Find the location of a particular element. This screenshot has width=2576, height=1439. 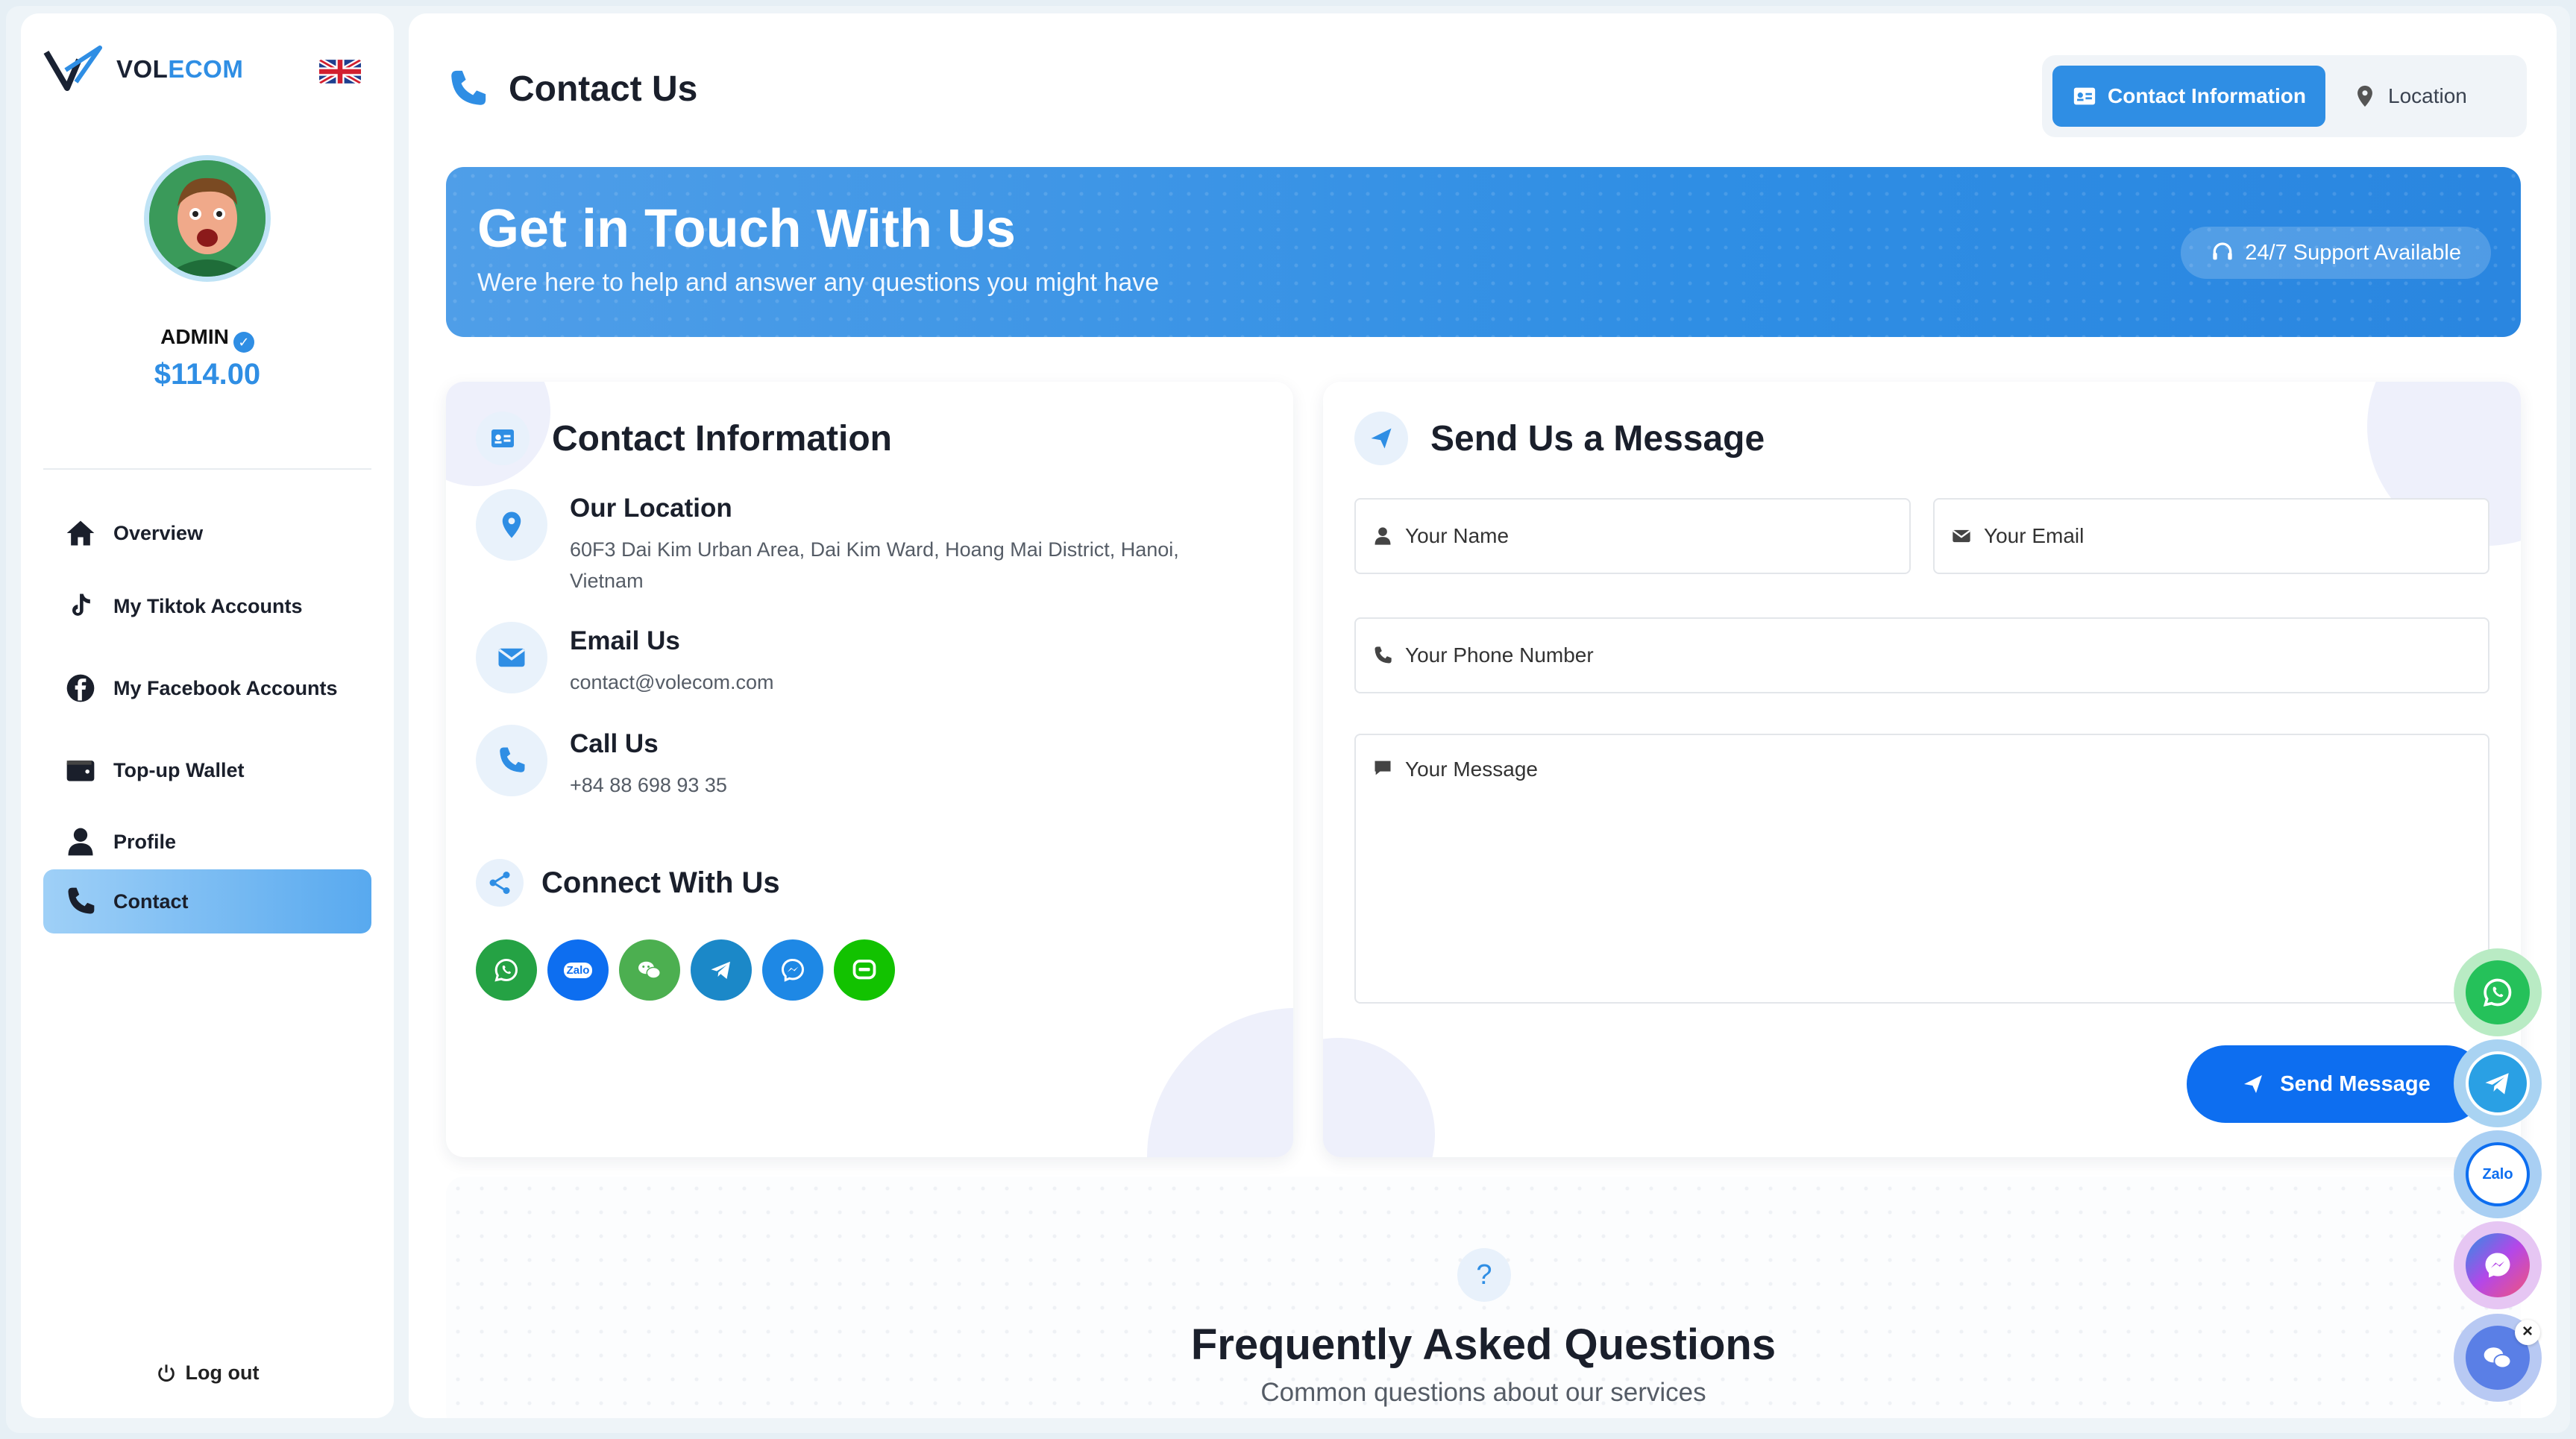

view-tabs: Contact Information Location is located at coordinates (2285, 96).